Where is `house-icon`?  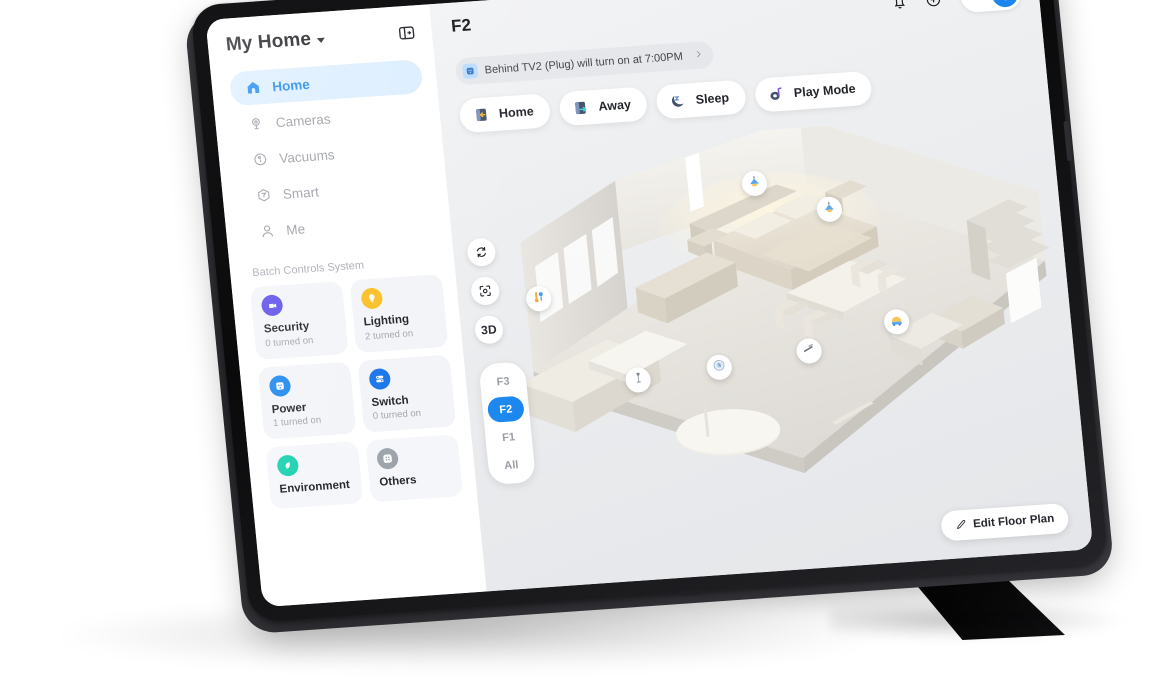 house-icon is located at coordinates (252, 88).